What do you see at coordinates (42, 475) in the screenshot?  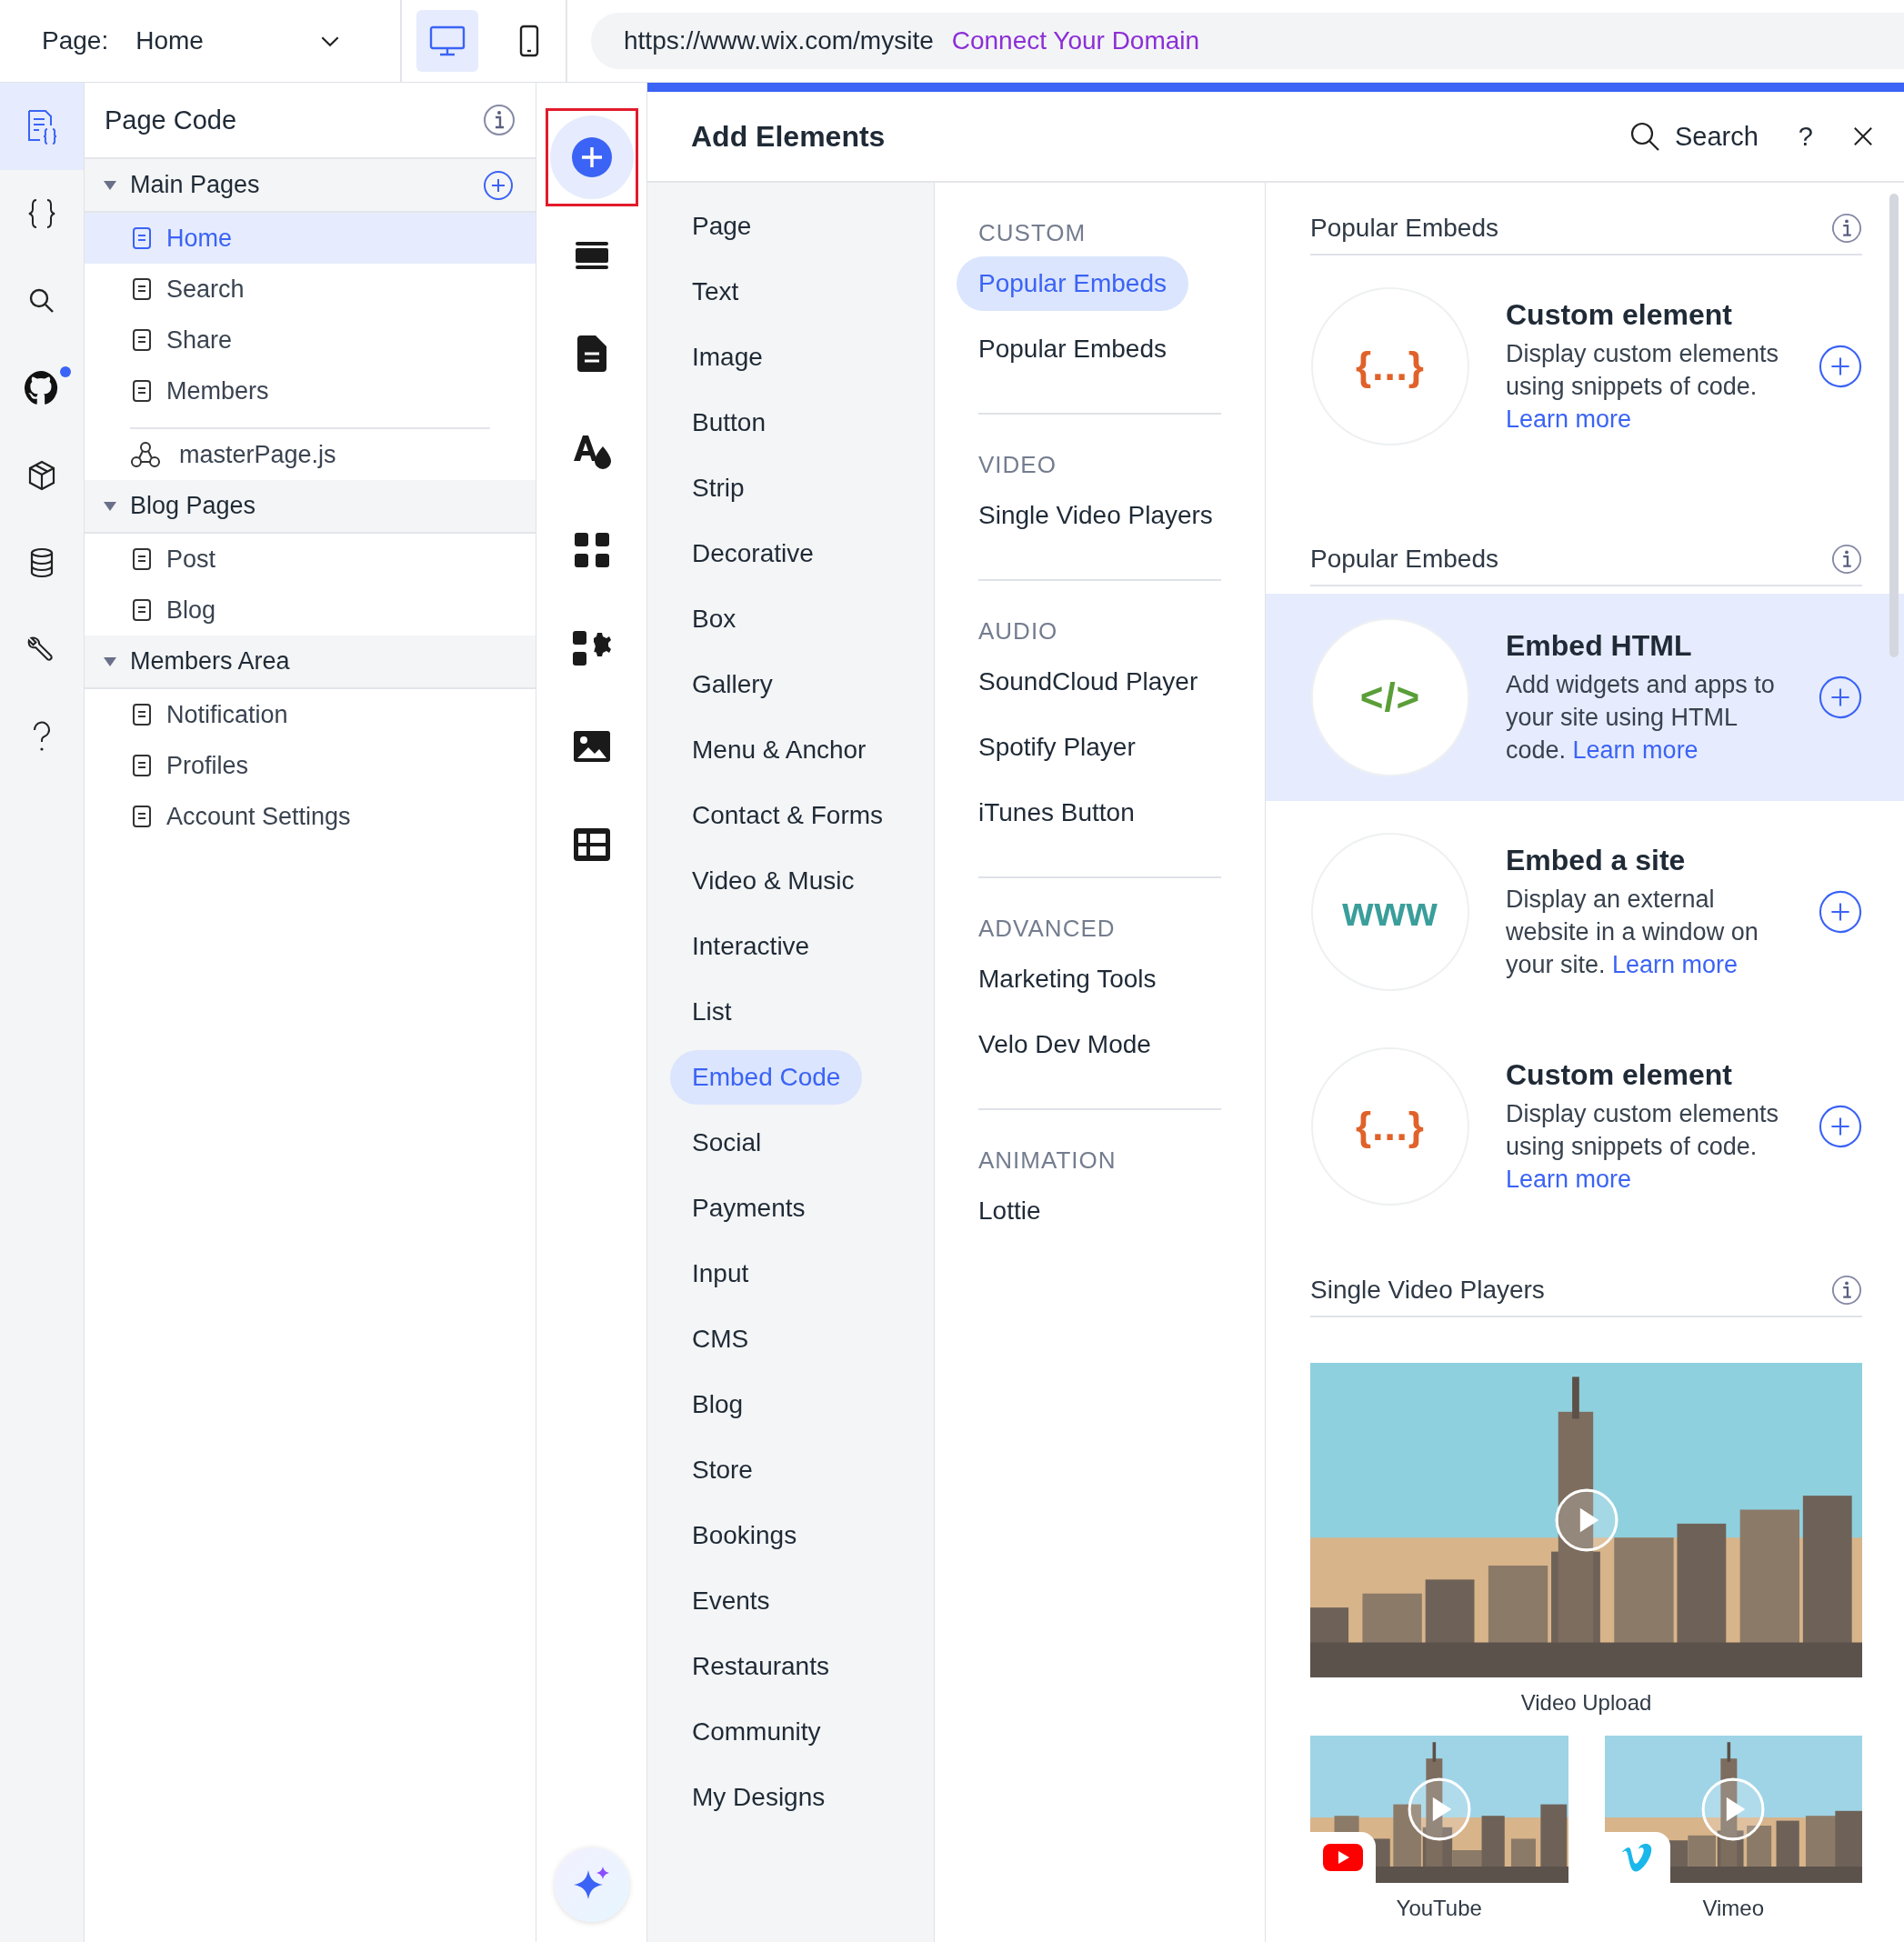 I see `cube-icon` at bounding box center [42, 475].